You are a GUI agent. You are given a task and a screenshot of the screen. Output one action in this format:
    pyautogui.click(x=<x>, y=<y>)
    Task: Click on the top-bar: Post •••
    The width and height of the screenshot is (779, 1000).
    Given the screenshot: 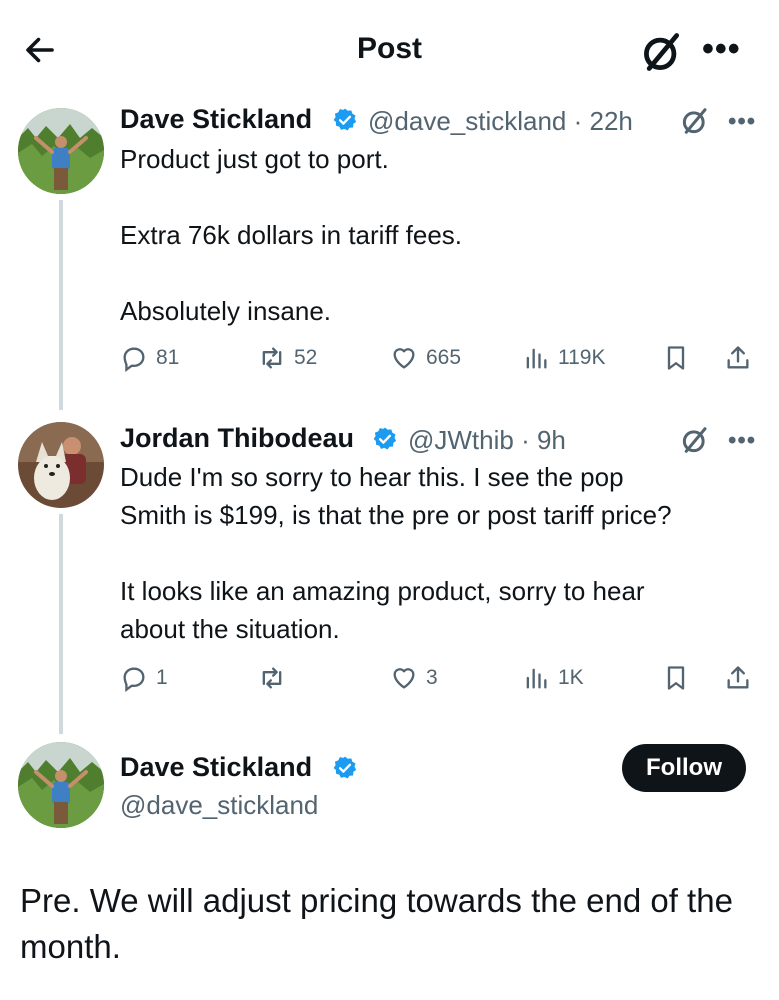 What is the action you would take?
    pyautogui.click(x=389, y=50)
    